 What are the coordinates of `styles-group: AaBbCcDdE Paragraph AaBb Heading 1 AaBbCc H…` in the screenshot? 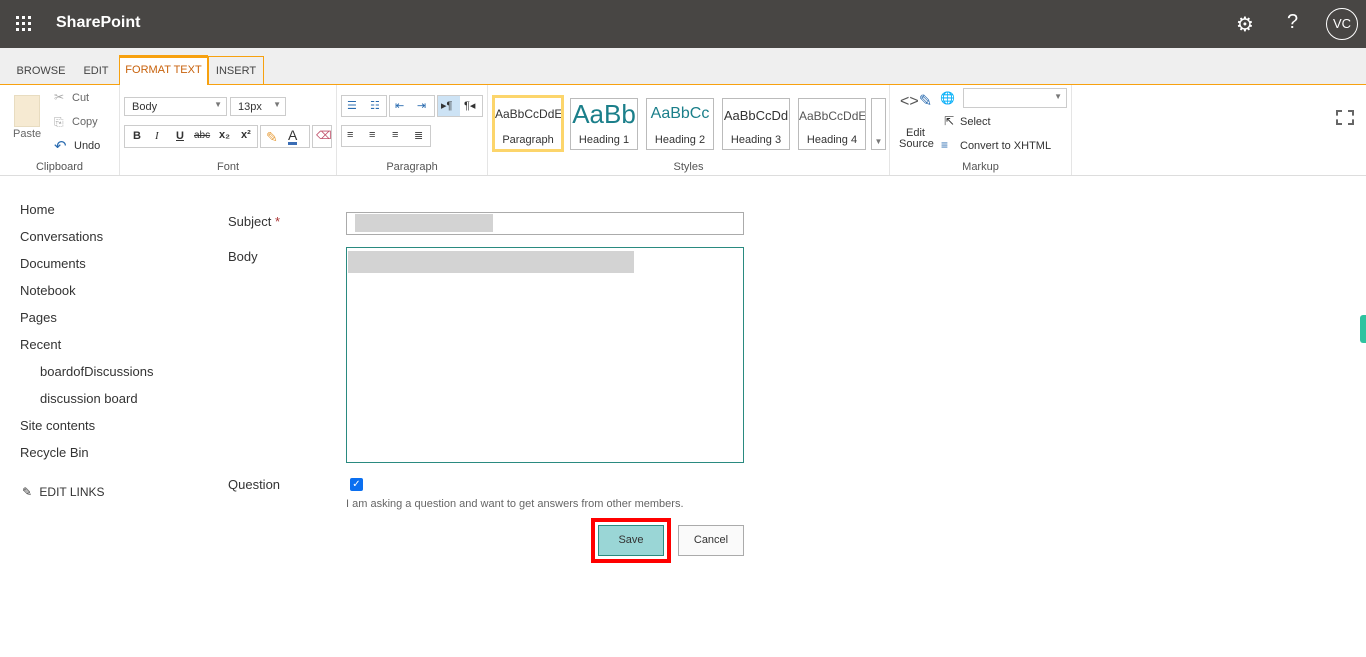 It's located at (689, 130).